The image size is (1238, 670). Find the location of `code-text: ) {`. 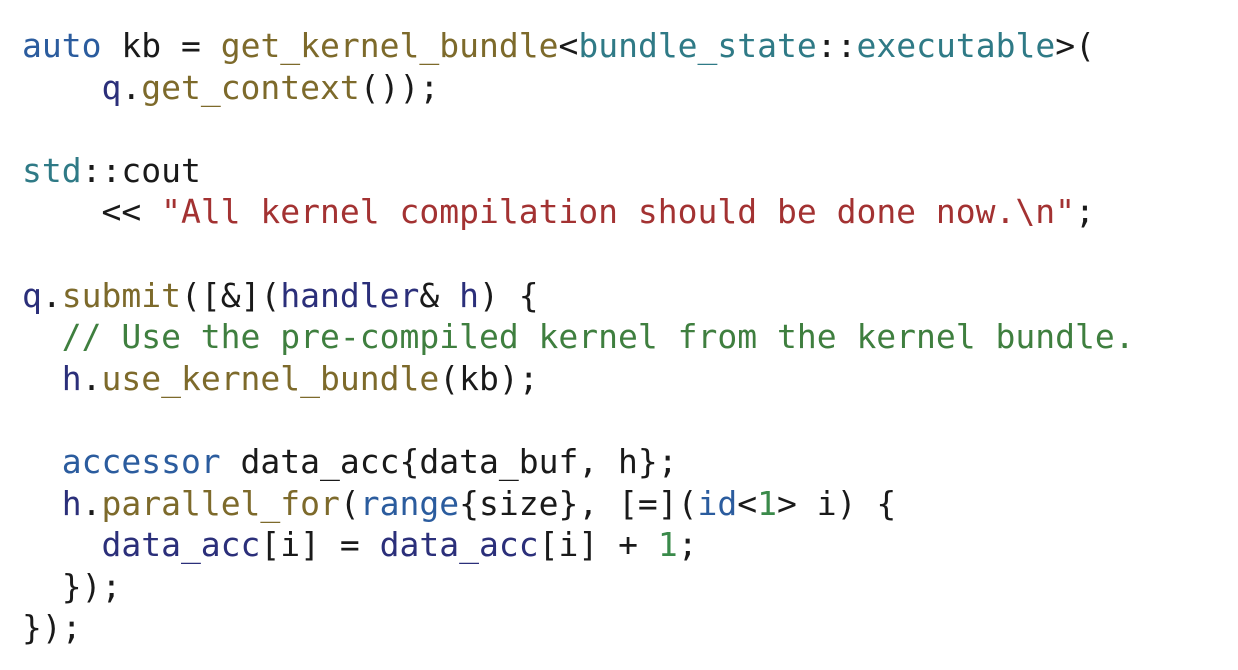

code-text: ) { is located at coordinates (509, 295).